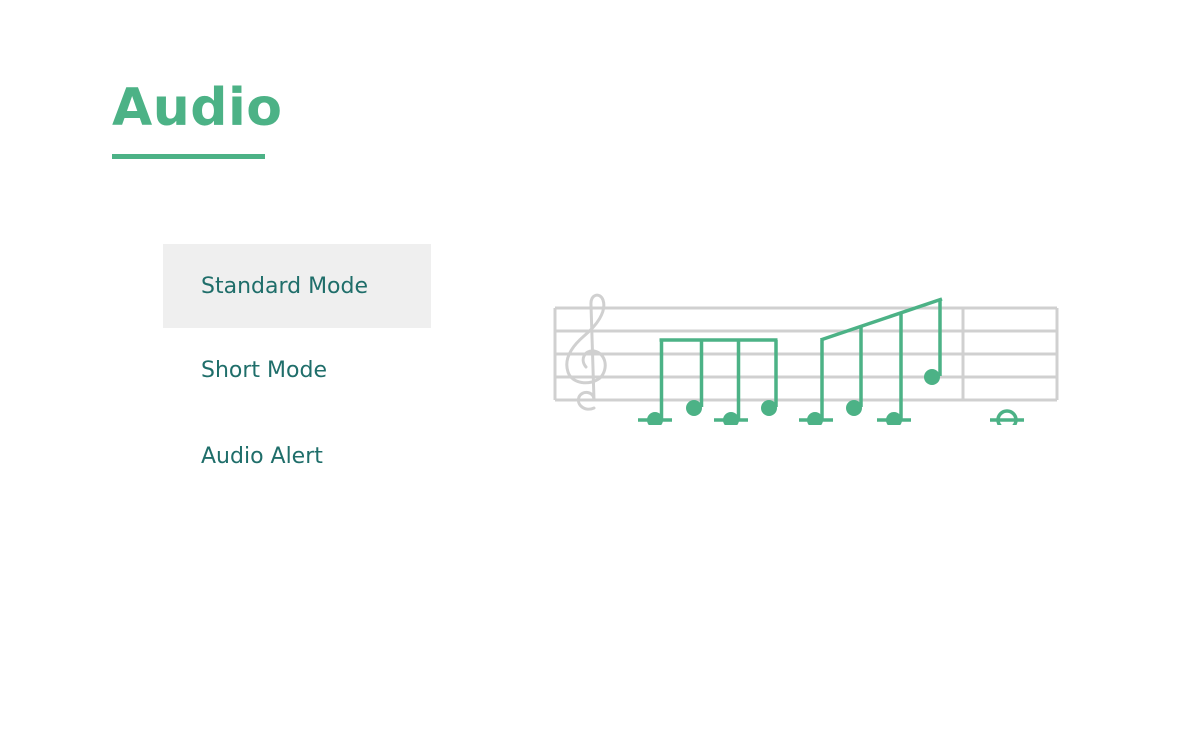 This screenshot has height=750, width=1200. I want to click on music-notes, so click(831, 361).